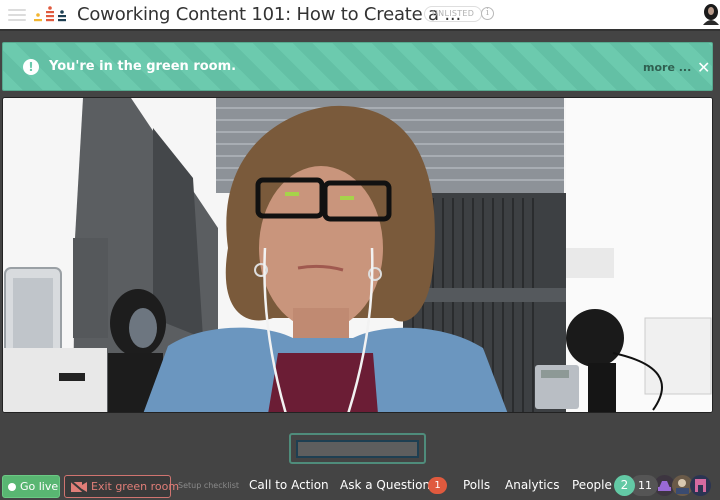 This screenshot has width=720, height=500. Describe the element at coordinates (17, 15) in the screenshot. I see `hamburger-icon` at that location.